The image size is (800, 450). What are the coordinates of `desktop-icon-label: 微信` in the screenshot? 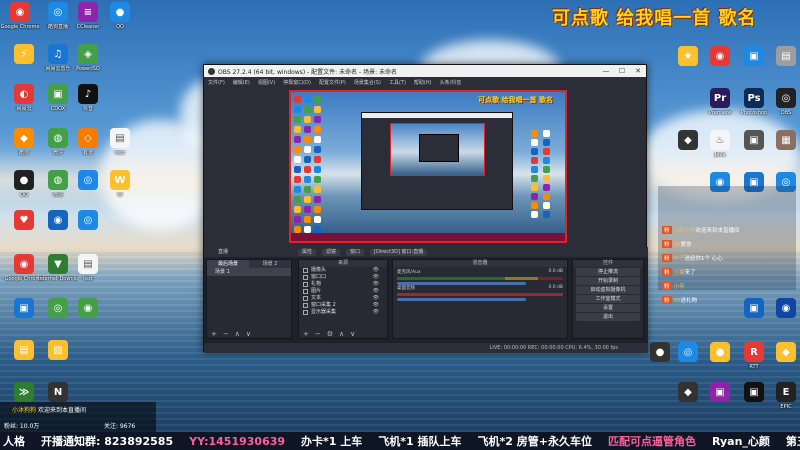 It's located at (57, 195).